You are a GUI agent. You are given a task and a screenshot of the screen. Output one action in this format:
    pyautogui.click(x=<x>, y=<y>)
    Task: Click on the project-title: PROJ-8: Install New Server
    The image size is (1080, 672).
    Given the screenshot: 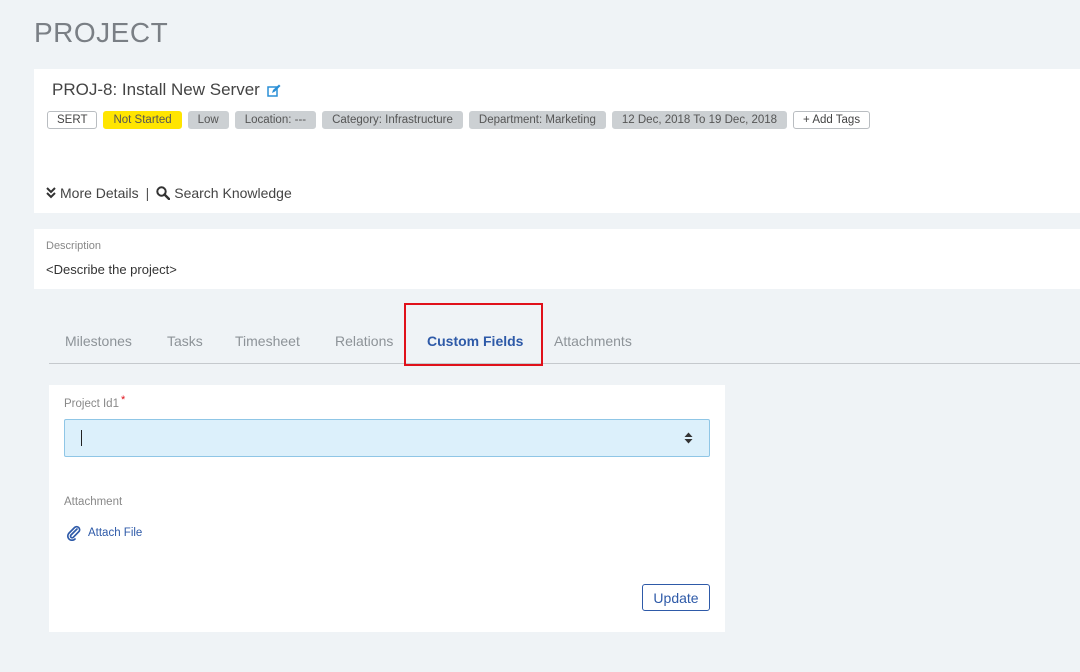 What is the action you would take?
    pyautogui.click(x=156, y=89)
    